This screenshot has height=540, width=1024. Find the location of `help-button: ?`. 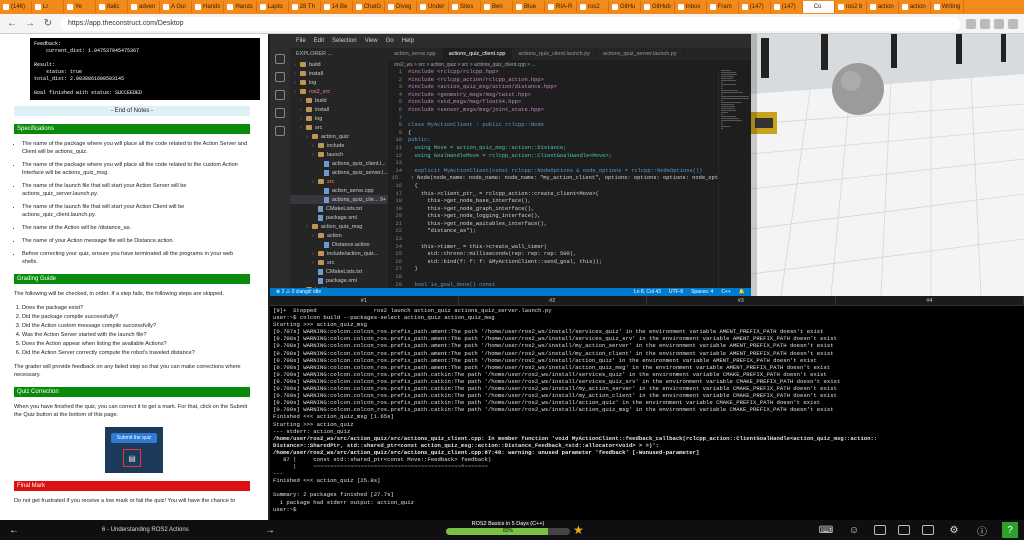

help-button: ? is located at coordinates (1010, 530).